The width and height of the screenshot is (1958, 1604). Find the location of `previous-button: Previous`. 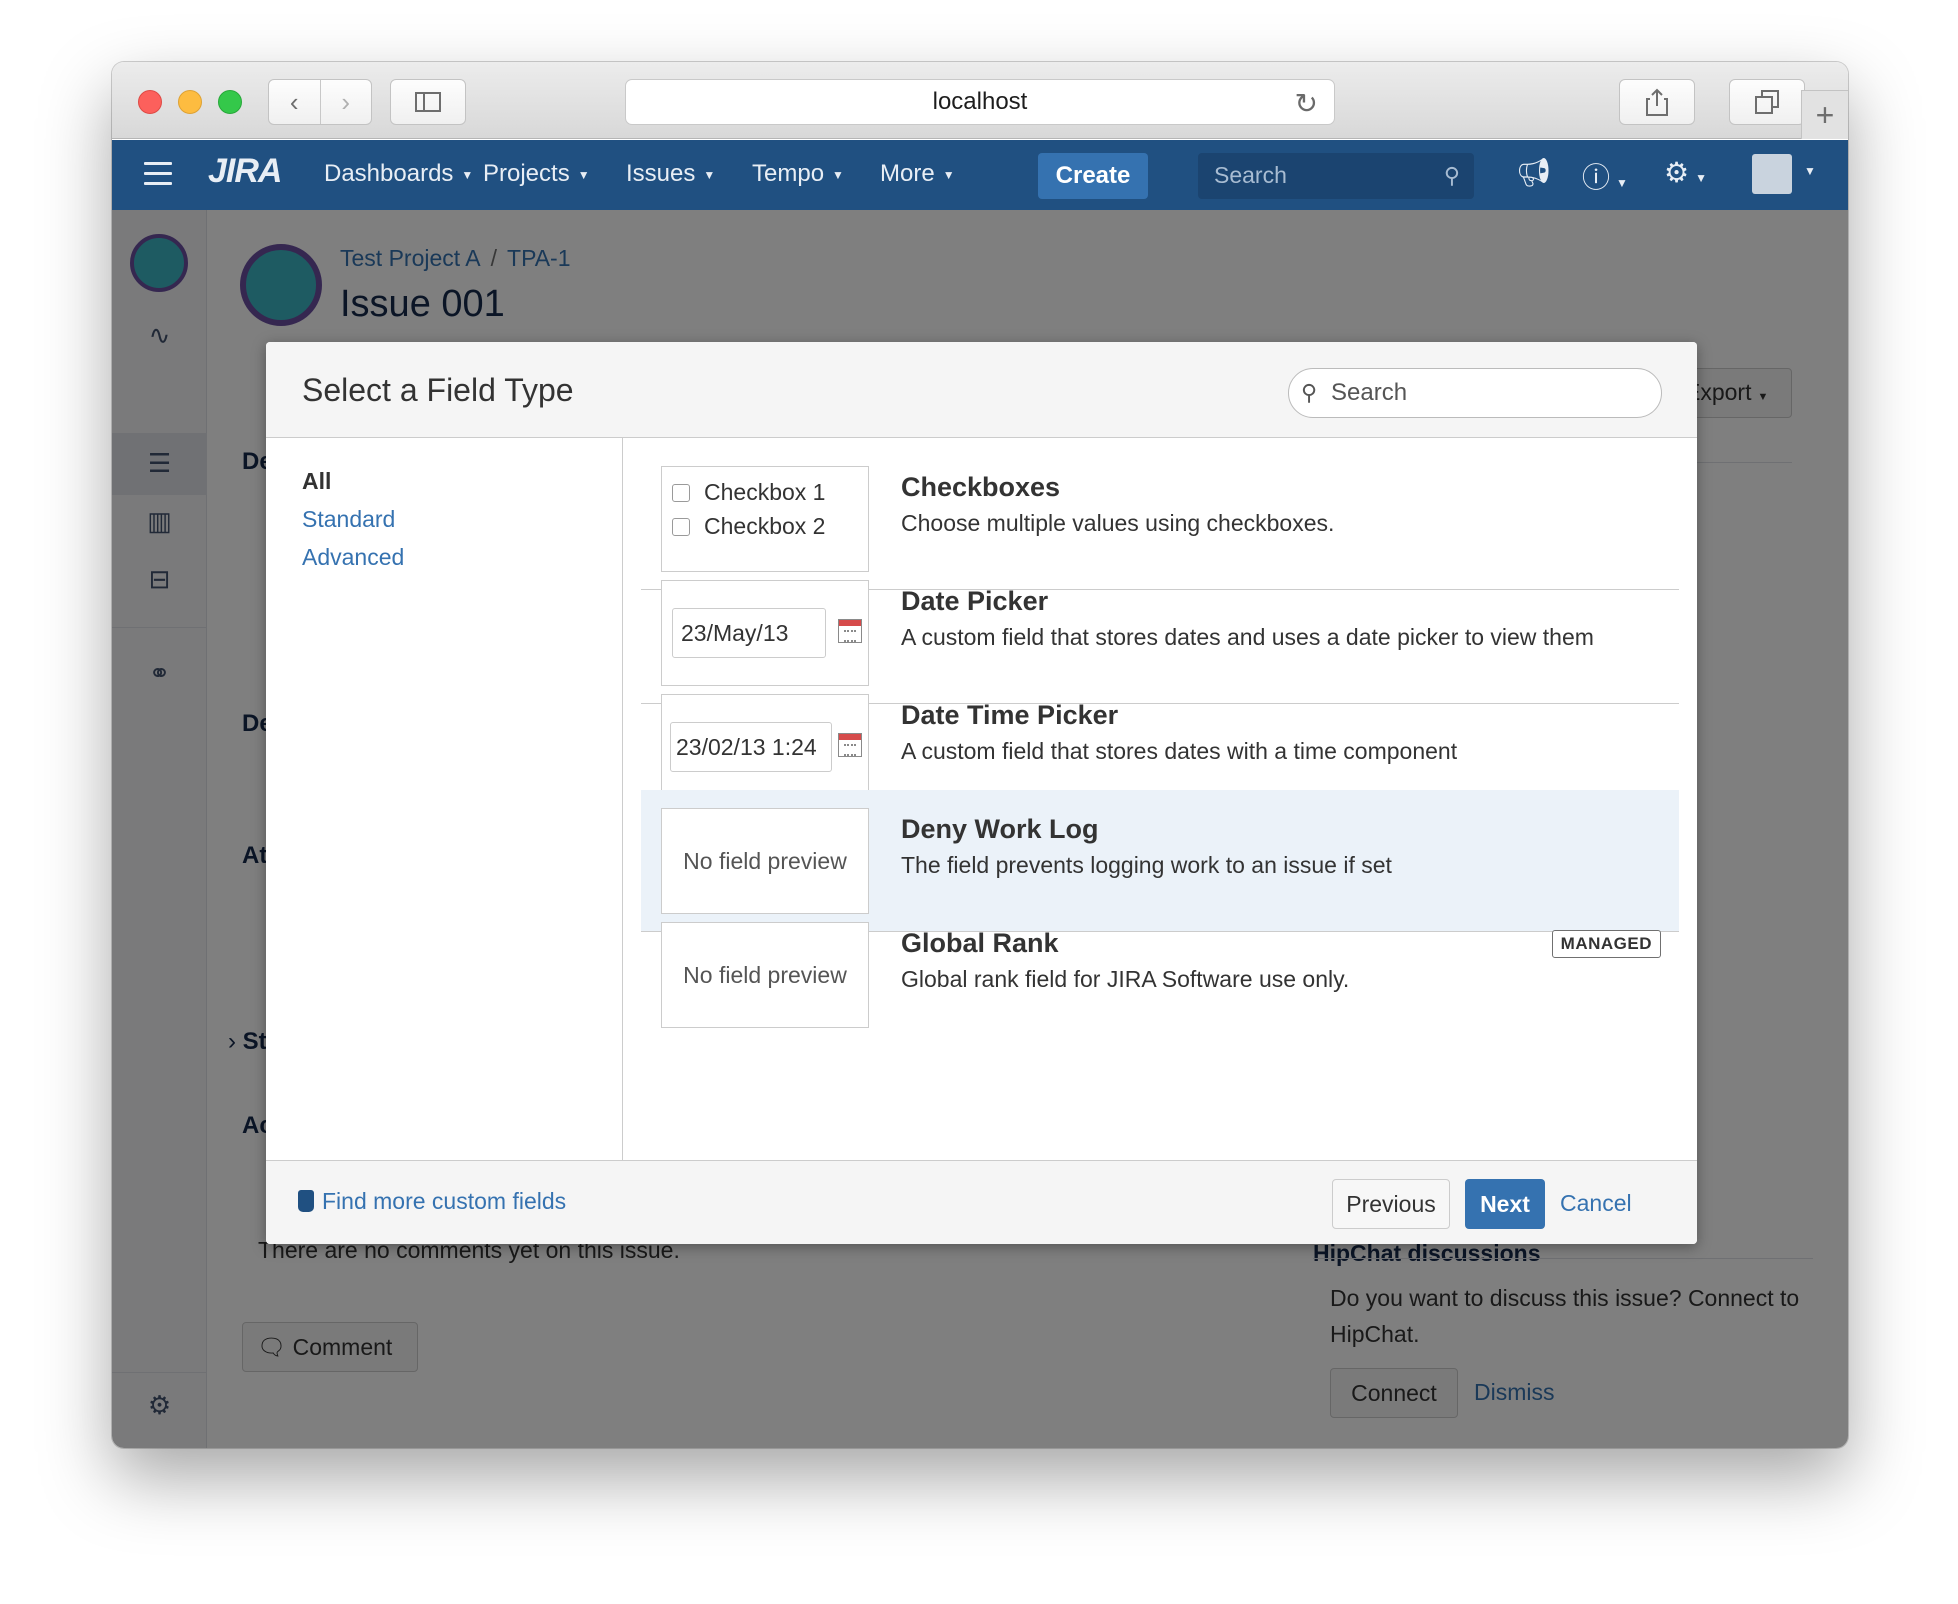

previous-button: Previous is located at coordinates (1391, 1204).